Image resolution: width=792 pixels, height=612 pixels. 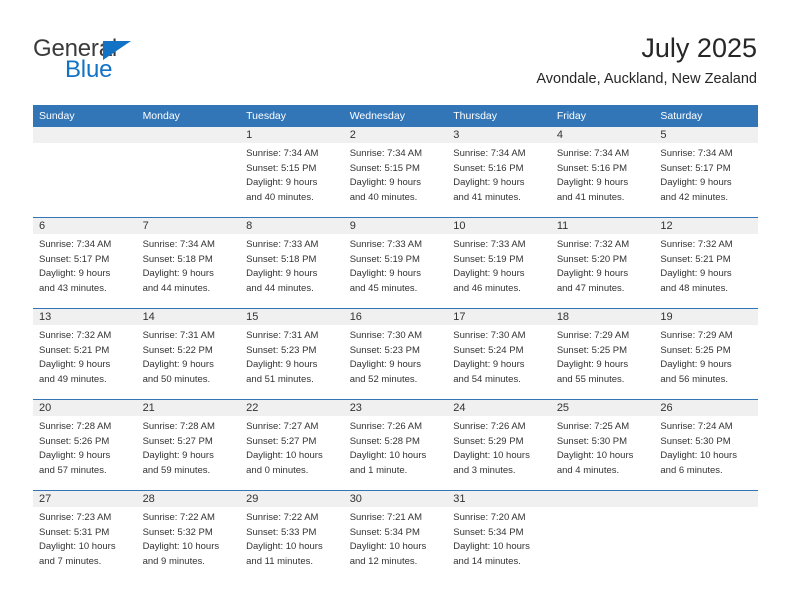 I want to click on sunset-text: Sunset: 5:29 PM, so click(x=488, y=441).